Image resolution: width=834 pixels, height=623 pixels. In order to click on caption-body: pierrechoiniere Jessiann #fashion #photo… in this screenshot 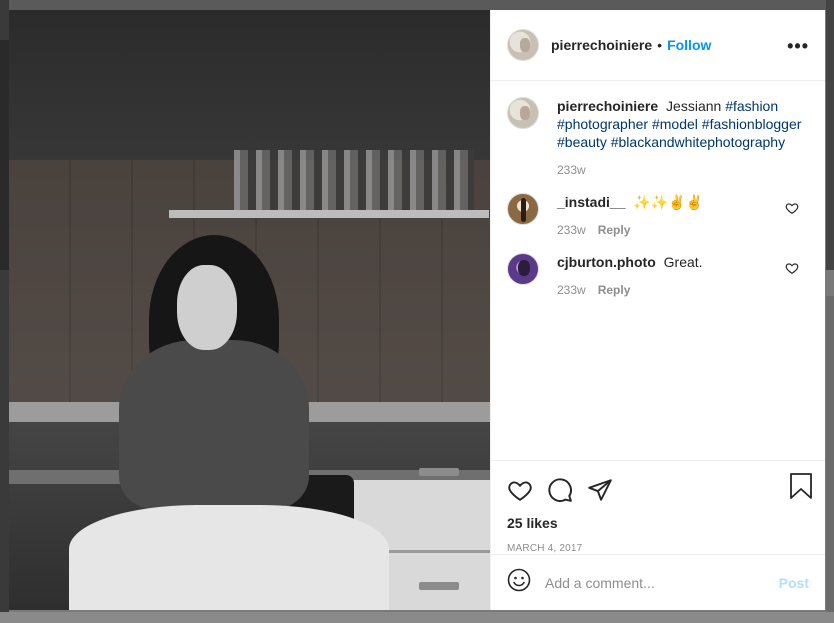, I will do `click(683, 137)`.